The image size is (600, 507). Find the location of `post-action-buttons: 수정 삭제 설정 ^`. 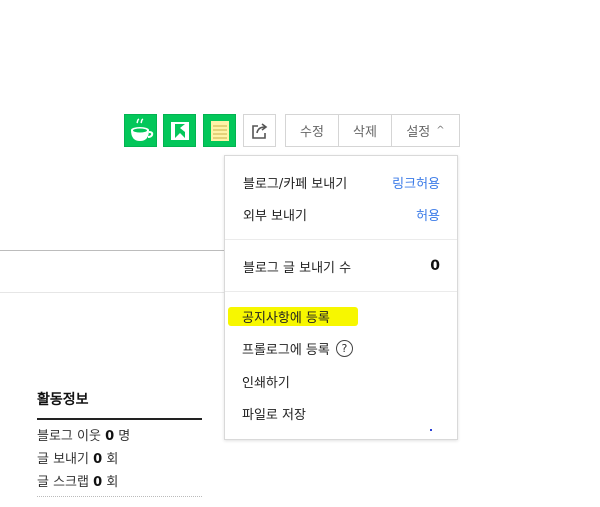

post-action-buttons: 수정 삭제 설정 ^ is located at coordinates (372, 130).